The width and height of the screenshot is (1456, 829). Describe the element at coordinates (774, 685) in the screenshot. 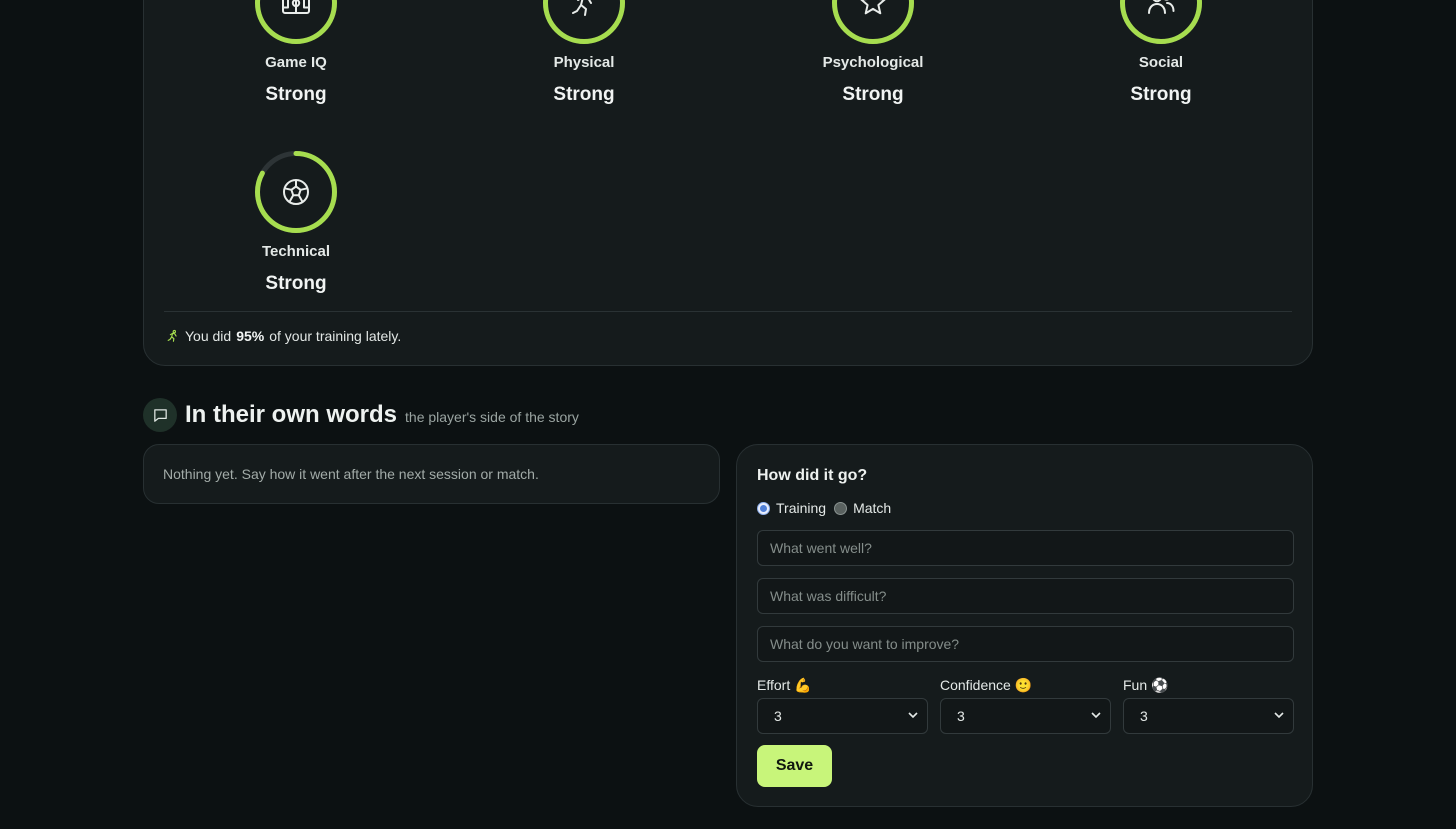

I see `effort-label: Effort` at that location.